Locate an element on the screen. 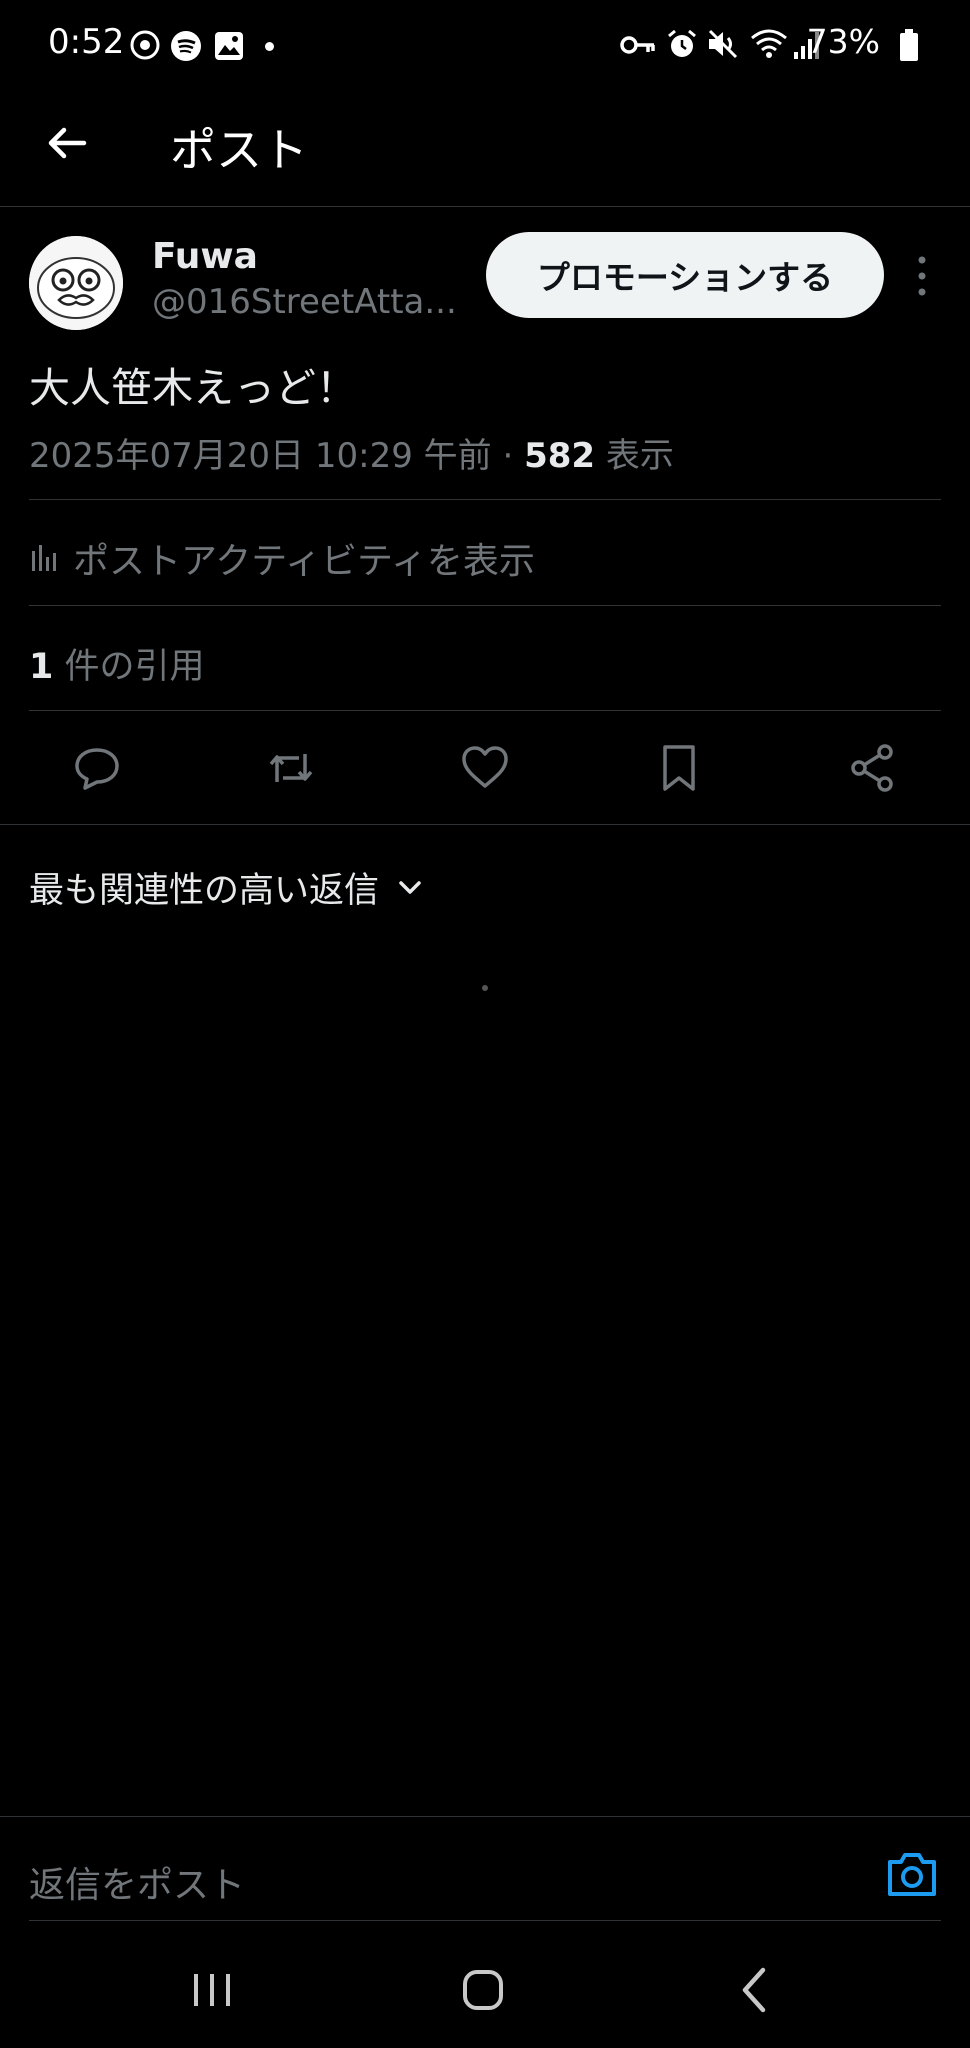 The height and width of the screenshot is (2048, 970). share-icon is located at coordinates (873, 768).